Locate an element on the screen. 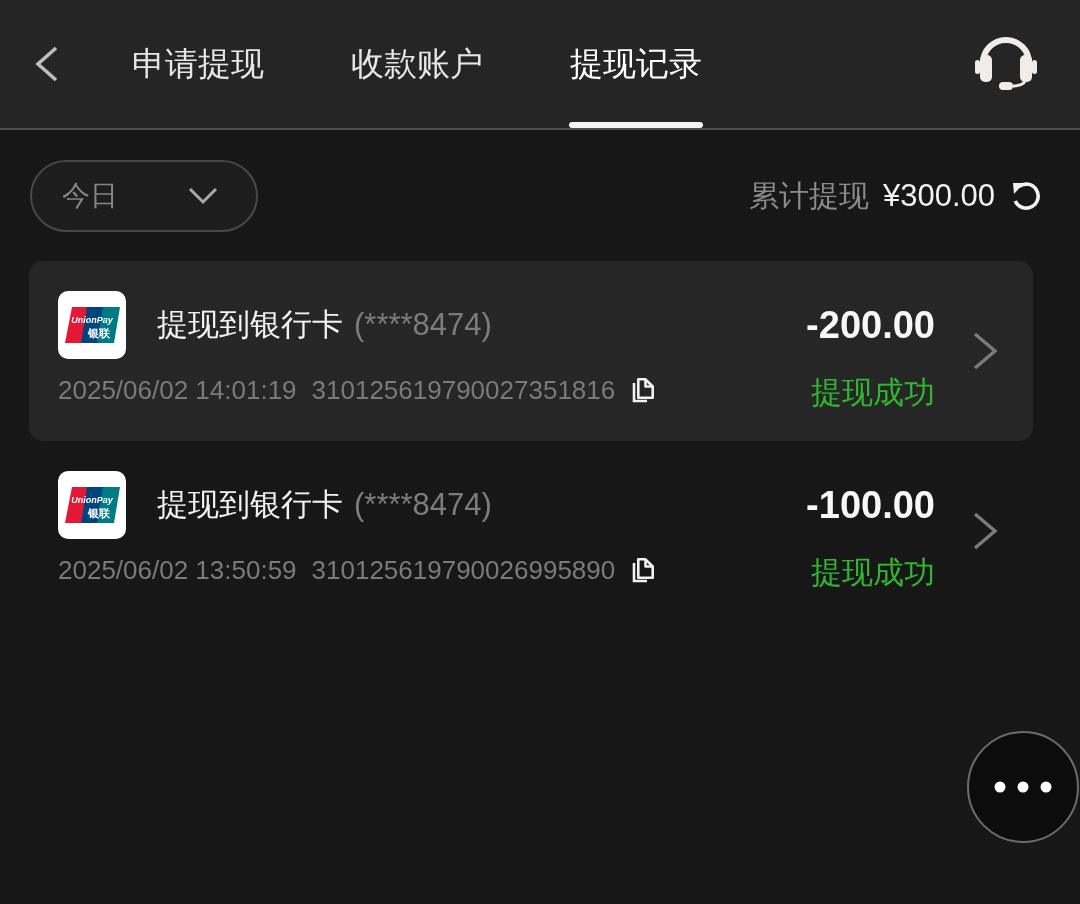 The image size is (1080, 904). transaction-time: 2025/06/02 13:50:59 is located at coordinates (177, 570).